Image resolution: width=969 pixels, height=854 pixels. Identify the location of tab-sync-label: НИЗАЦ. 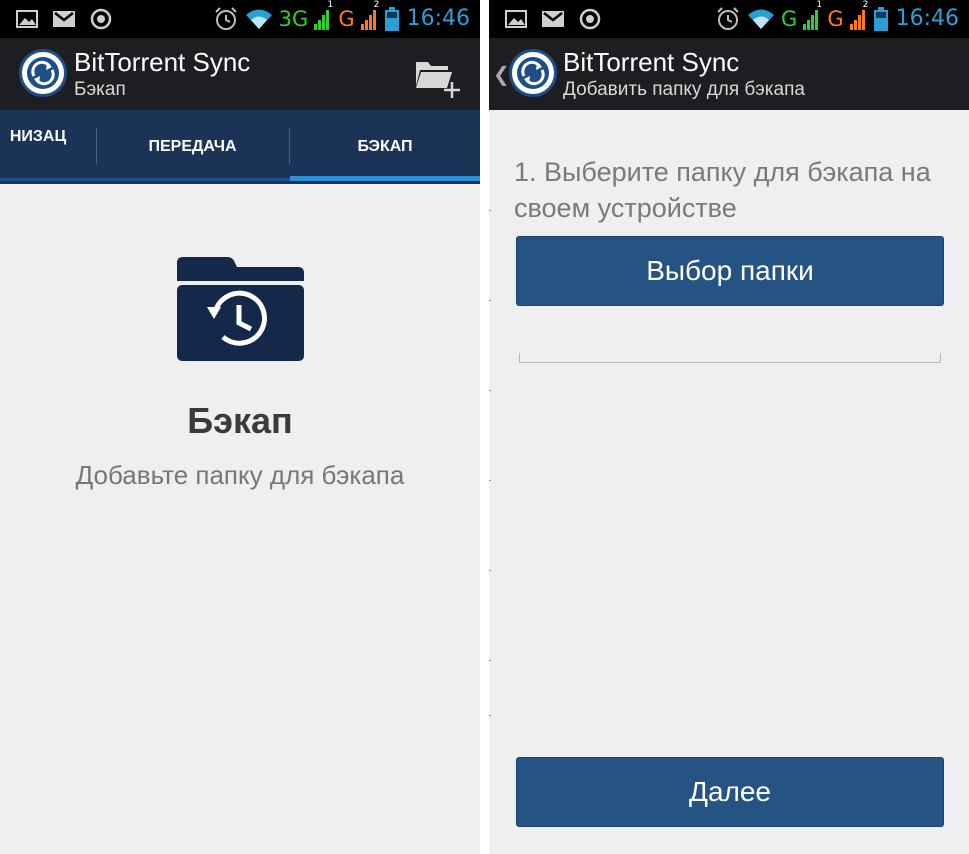
(38, 136).